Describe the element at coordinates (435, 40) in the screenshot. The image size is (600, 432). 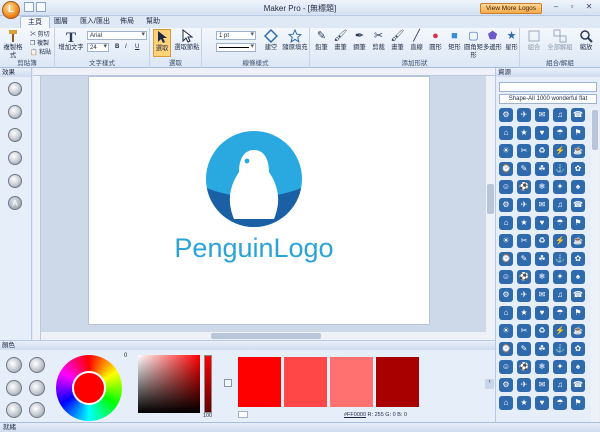
I see `ellipse-tool-button: ● 圓形` at that location.